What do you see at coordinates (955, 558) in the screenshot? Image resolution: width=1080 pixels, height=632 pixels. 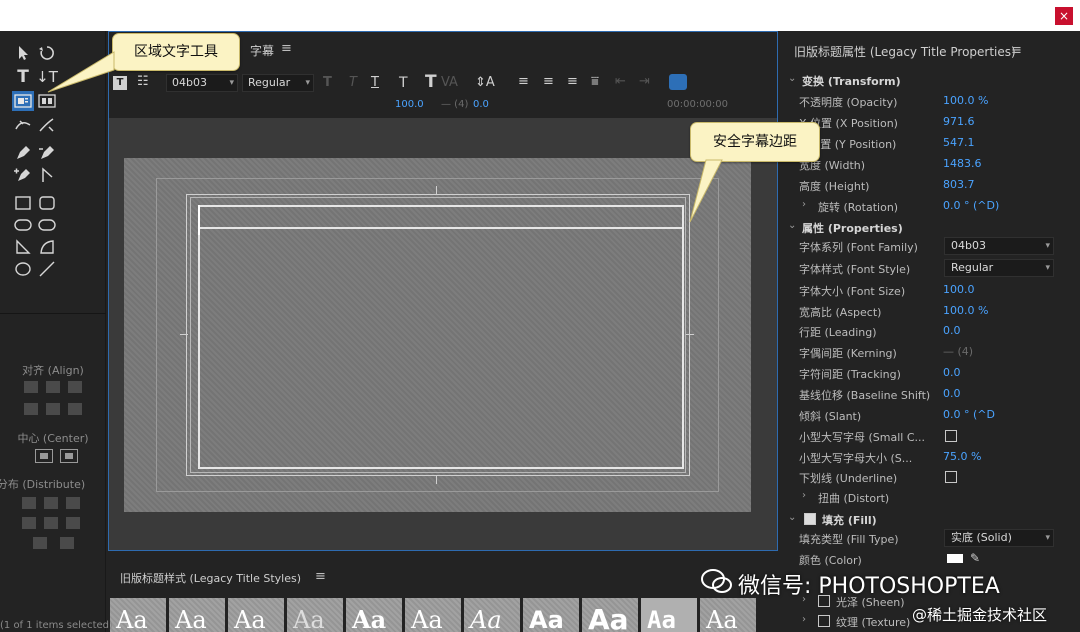 I see `color-swatch` at bounding box center [955, 558].